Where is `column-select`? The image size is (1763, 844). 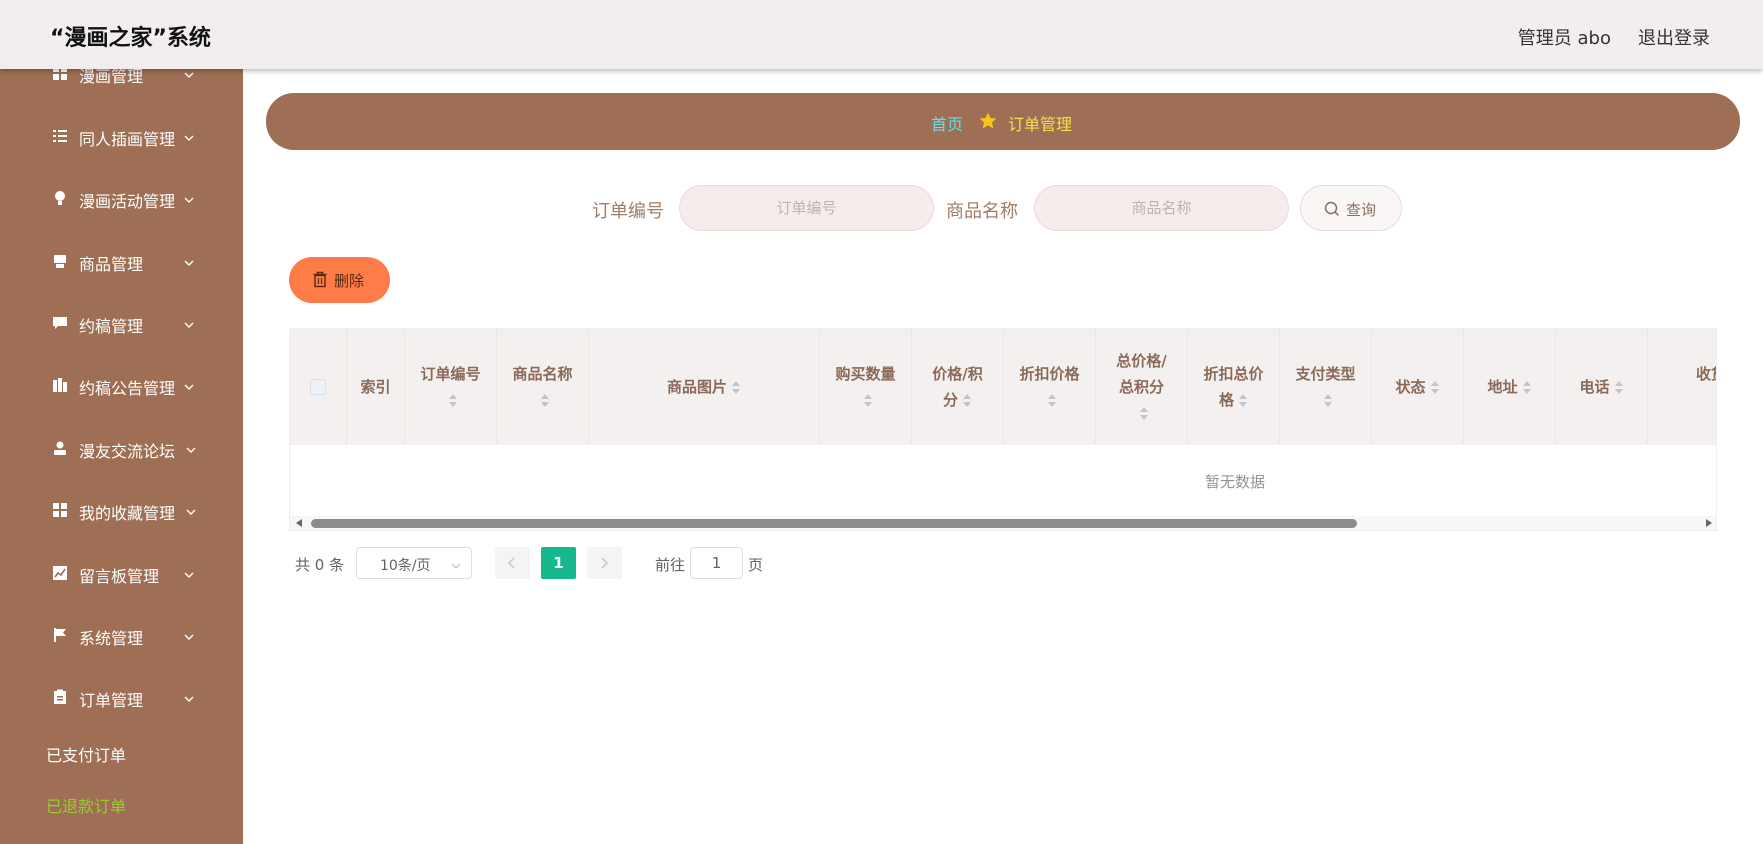
column-select is located at coordinates (318, 387).